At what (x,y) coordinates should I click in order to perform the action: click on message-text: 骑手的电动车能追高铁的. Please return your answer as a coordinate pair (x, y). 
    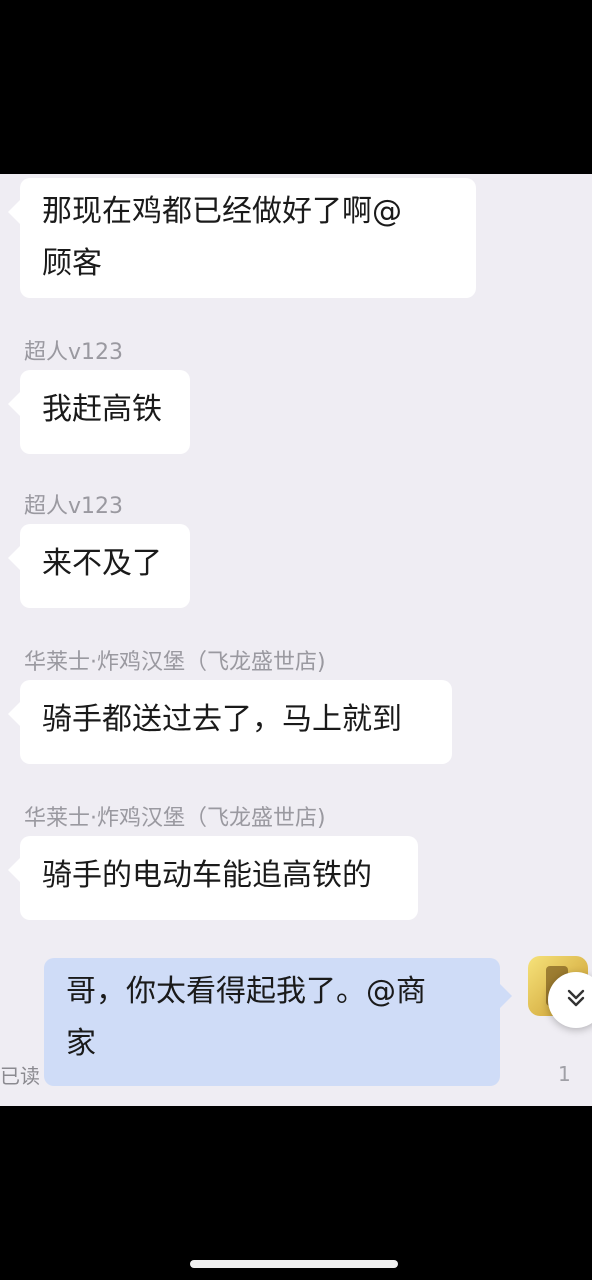
    Looking at the image, I should click on (207, 875).